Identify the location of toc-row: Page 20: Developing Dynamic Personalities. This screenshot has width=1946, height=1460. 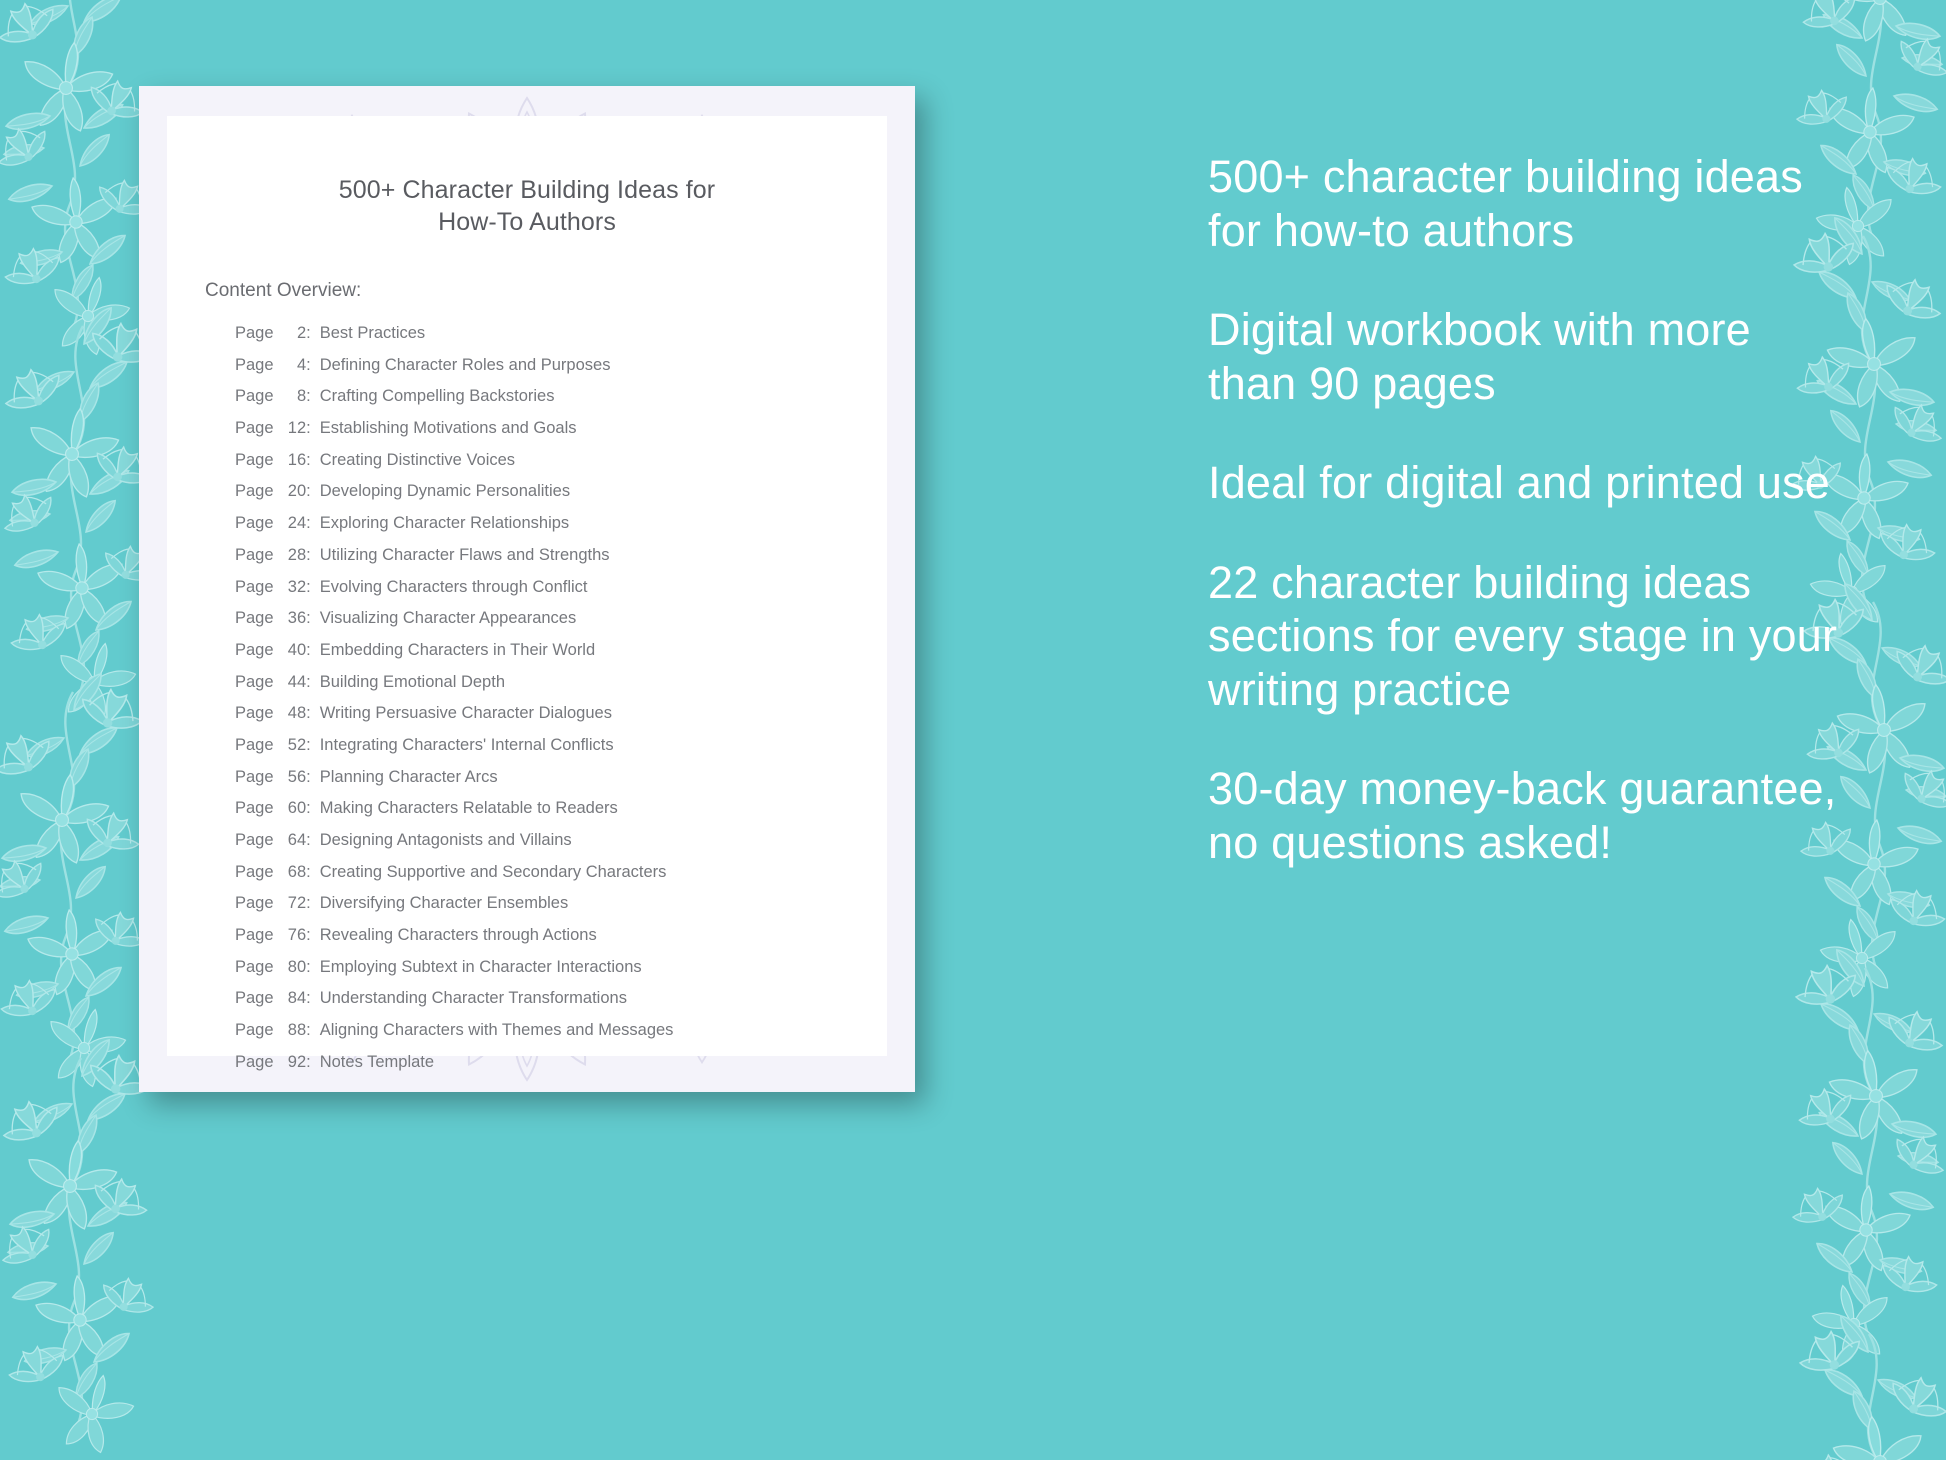
(561, 498).